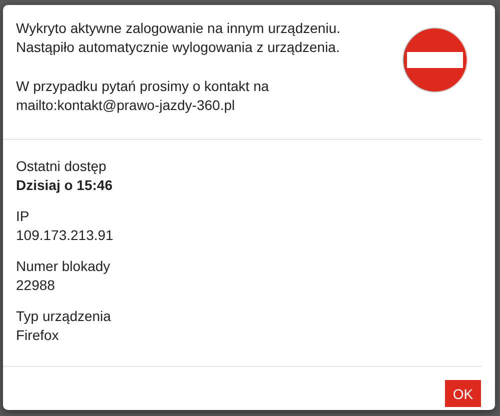  What do you see at coordinates (178, 28) in the screenshot?
I see `message-text: Wykryto aktywne zalogowanie na innym urządzeniu.` at bounding box center [178, 28].